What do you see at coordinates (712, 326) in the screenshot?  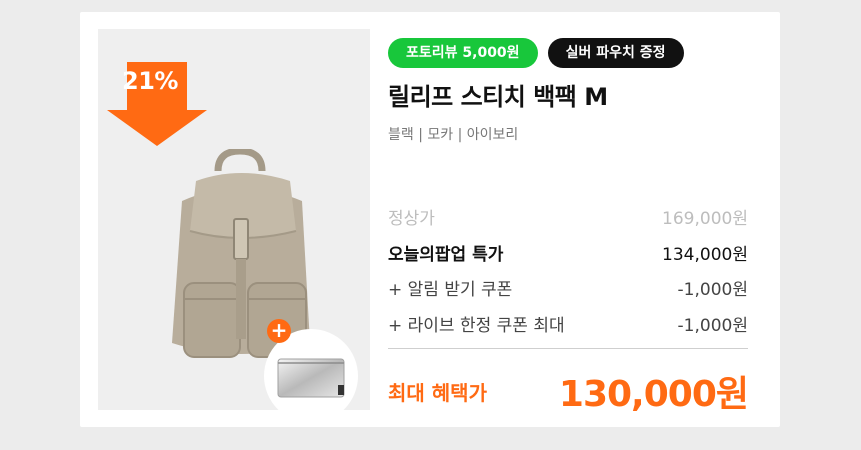 I see `live-coupon-value: -1,000원` at bounding box center [712, 326].